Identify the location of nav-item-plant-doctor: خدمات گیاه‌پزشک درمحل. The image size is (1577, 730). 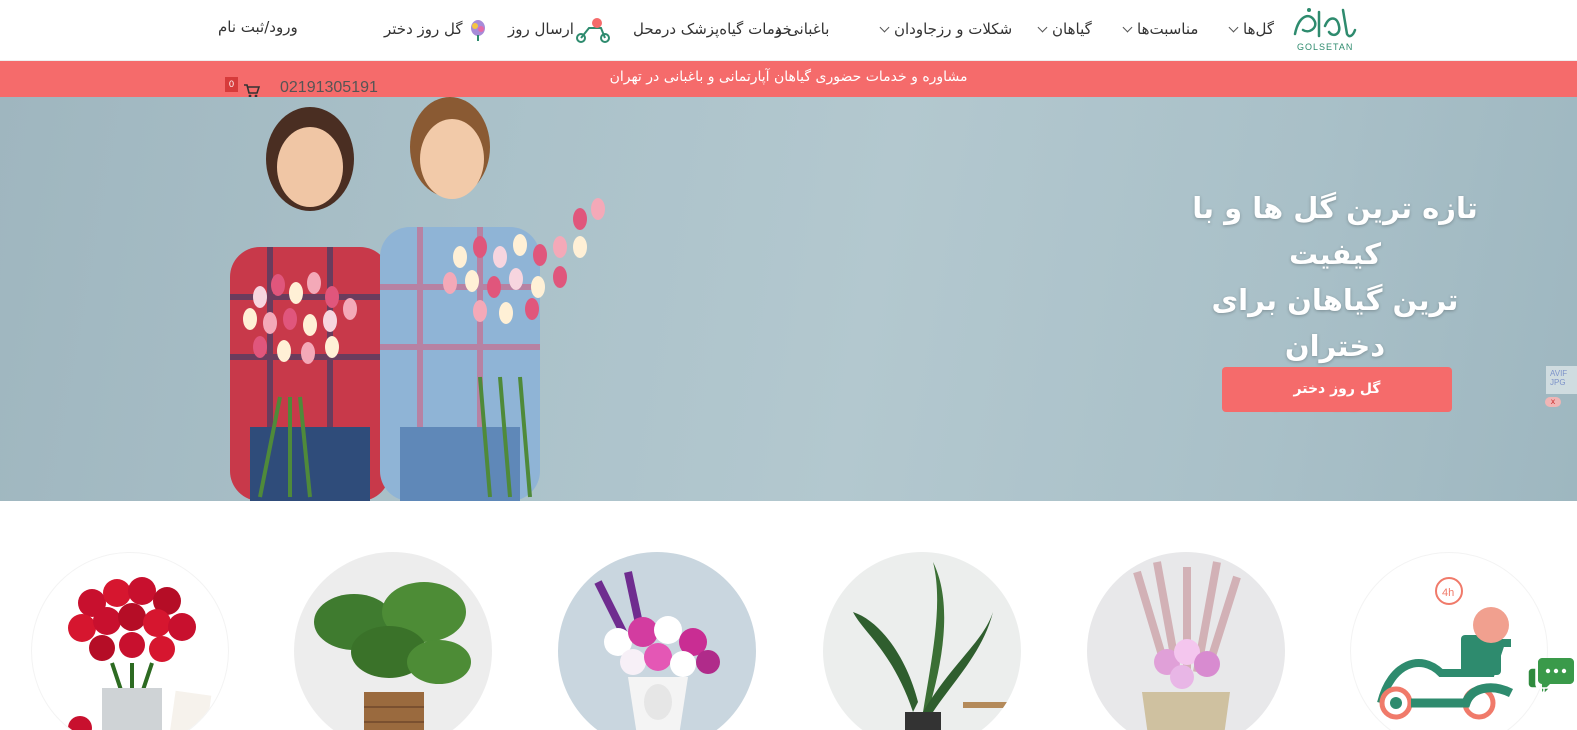
(712, 29).